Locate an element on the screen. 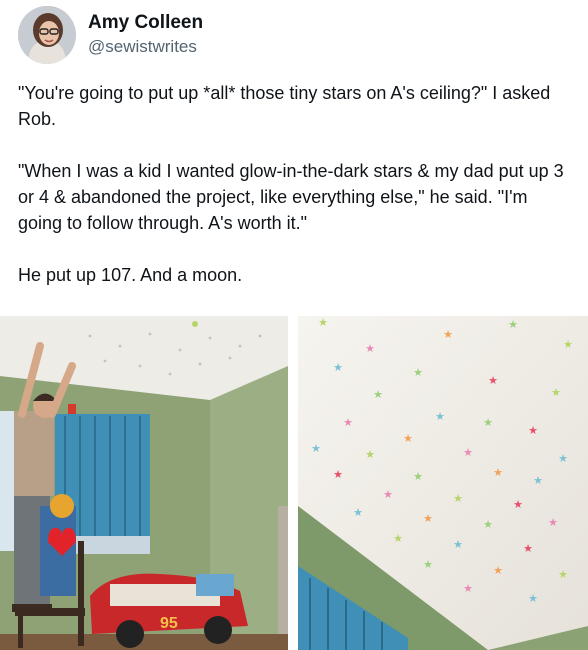 The image size is (588, 650). avatar-photo-icon is located at coordinates (47, 35).